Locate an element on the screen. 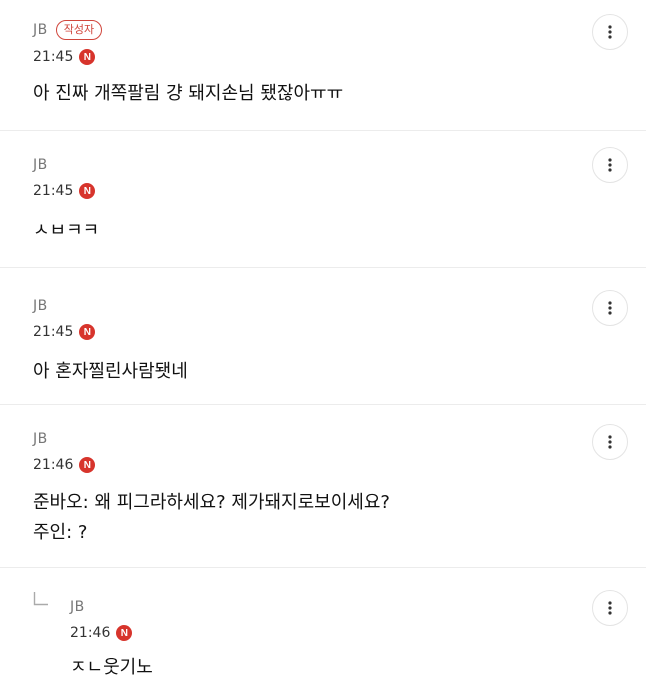  comment-body: 아 혼자찔린사람됏네 is located at coordinates (110, 372).